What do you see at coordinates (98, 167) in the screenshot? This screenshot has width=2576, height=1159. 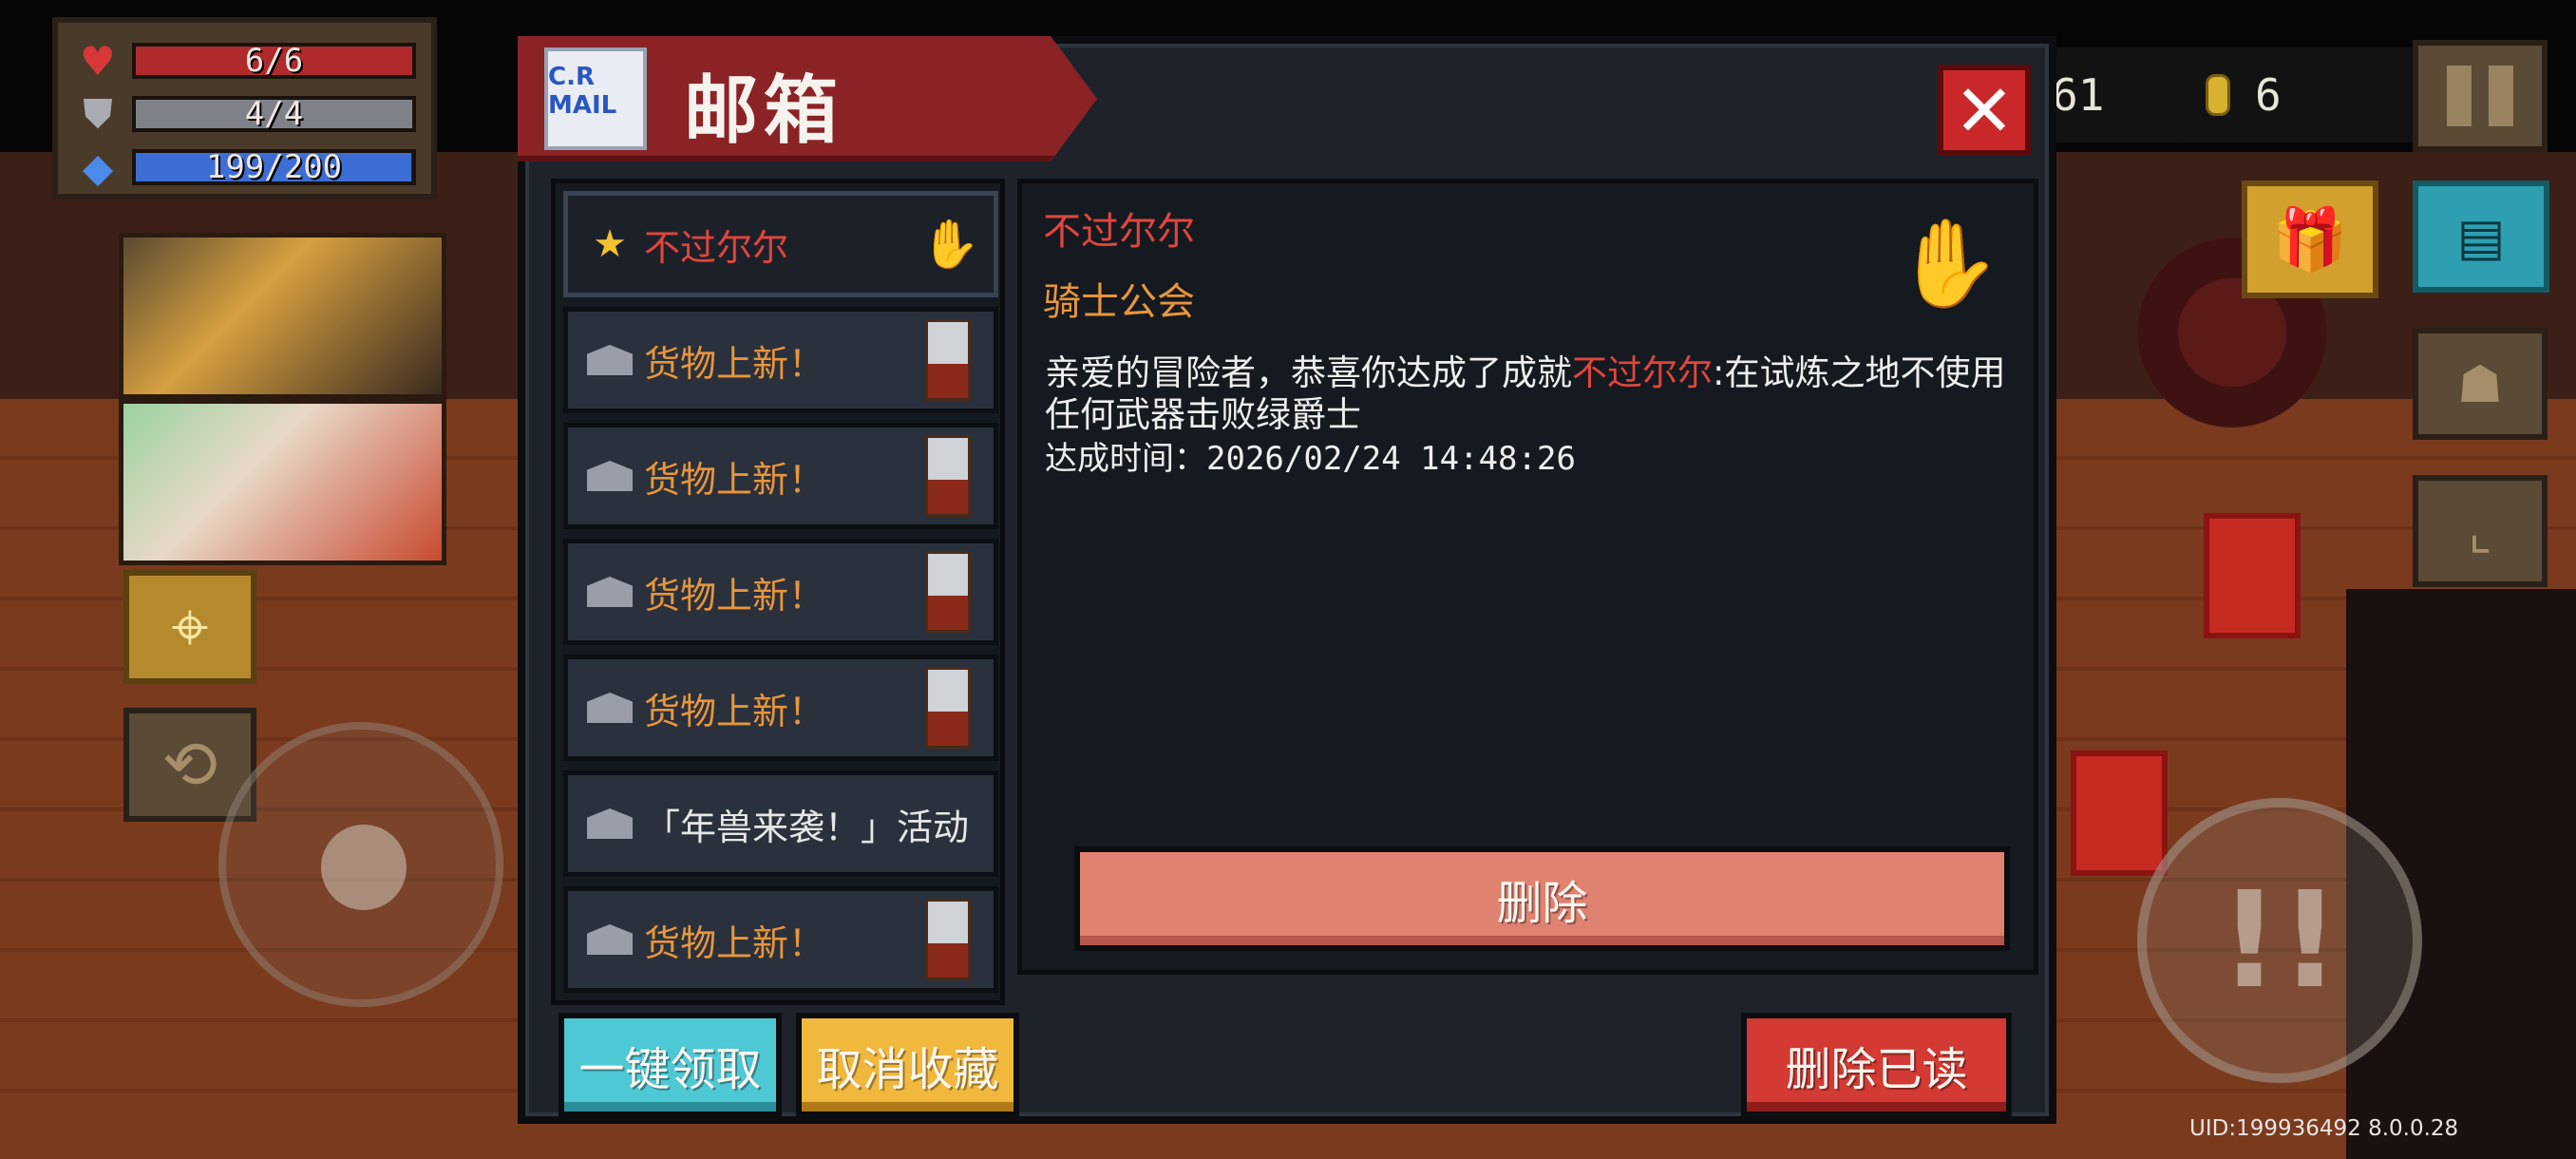 I see `energy-crystal-icon: ◆` at bounding box center [98, 167].